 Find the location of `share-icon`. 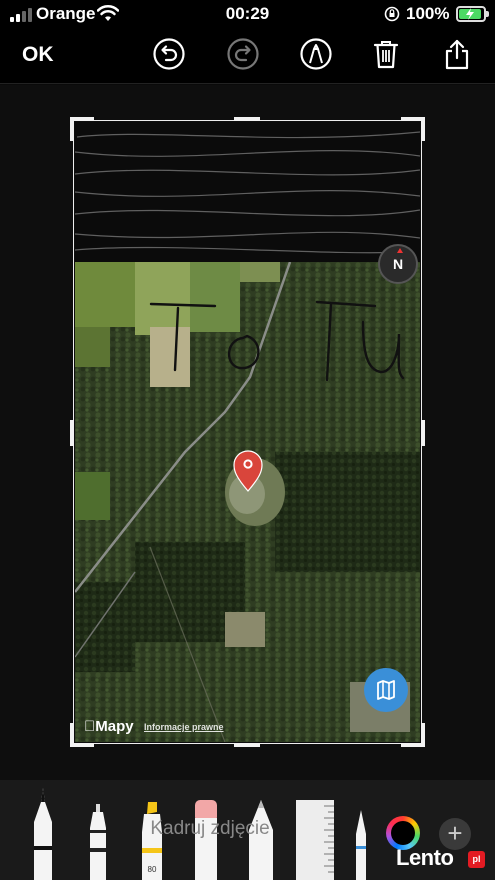

share-icon is located at coordinates (457, 54).